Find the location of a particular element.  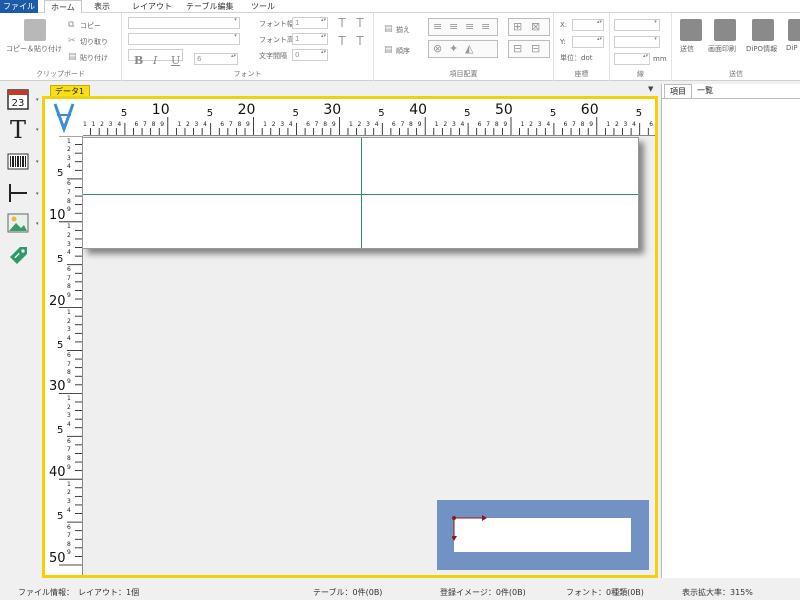

svg-text: T is located at coordinates (18, 129).